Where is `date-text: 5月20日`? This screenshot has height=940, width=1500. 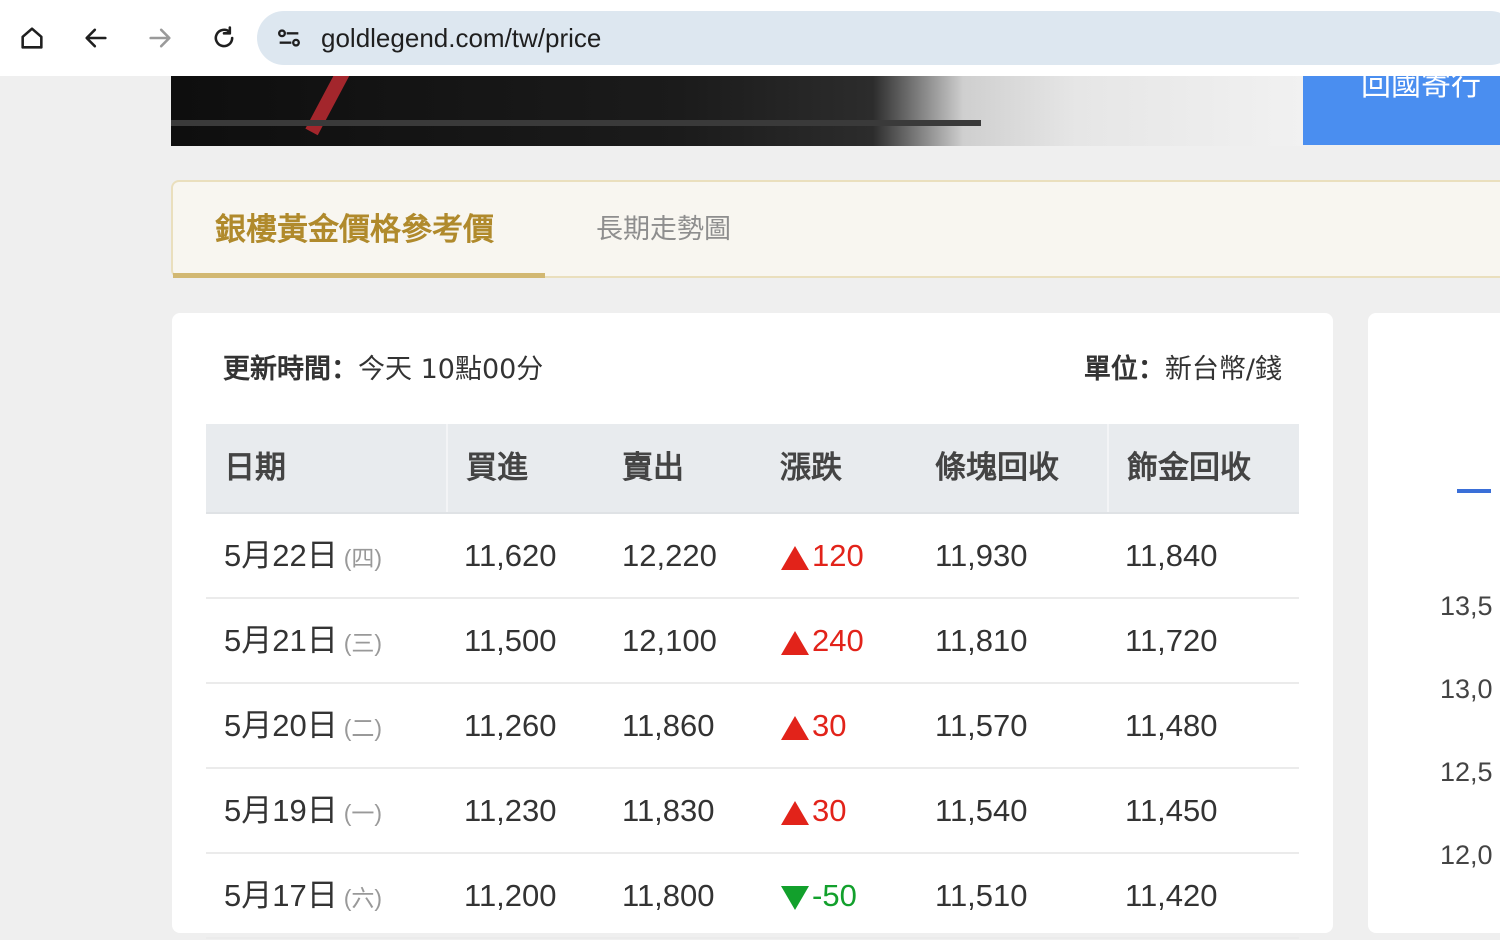
date-text: 5月20日 is located at coordinates (281, 725).